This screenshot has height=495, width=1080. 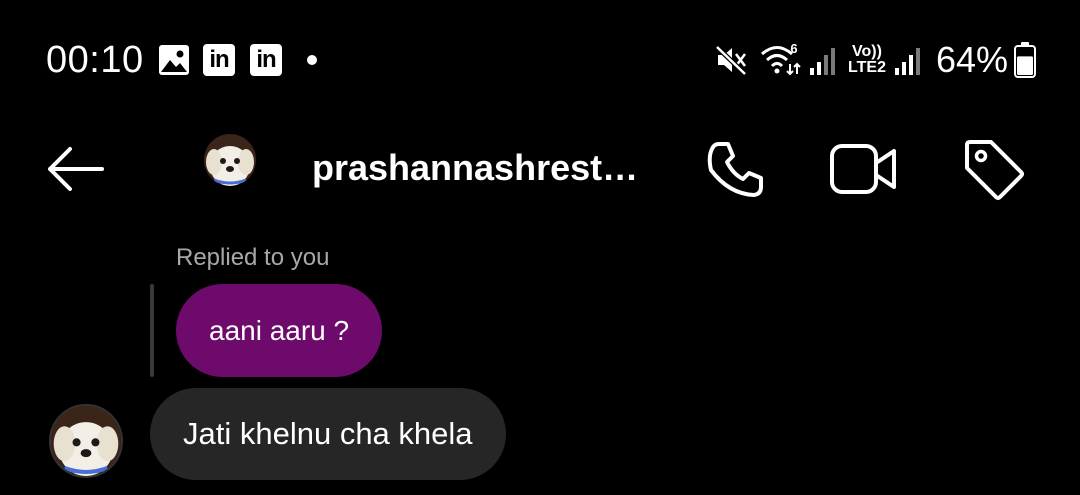 I want to click on replied-message-bubble: aani aaru ?, so click(x=279, y=330).